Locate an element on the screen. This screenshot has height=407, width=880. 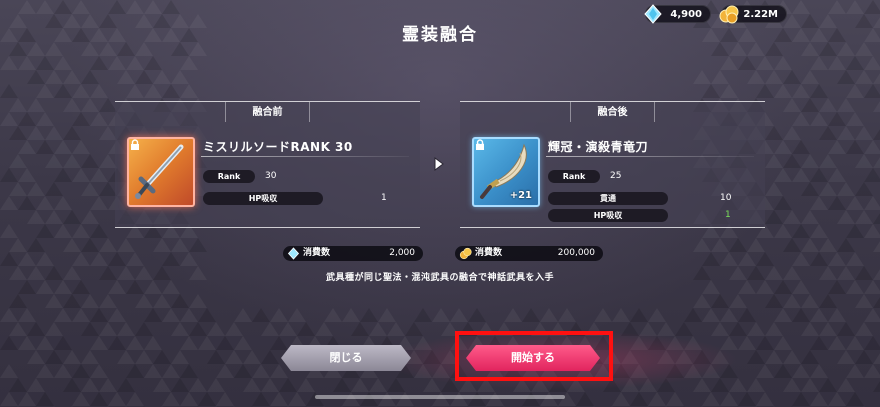
gem-cost-label: 消費数 is located at coordinates (317, 253).